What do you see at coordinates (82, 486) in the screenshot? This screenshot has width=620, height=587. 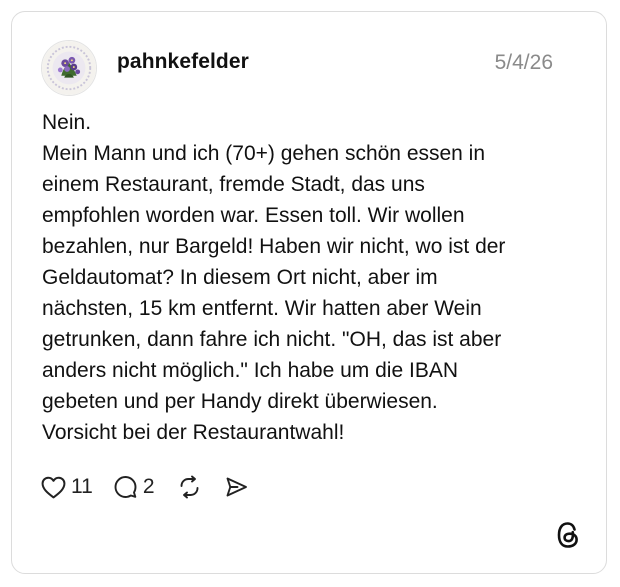 I see `like-count: 11` at bounding box center [82, 486].